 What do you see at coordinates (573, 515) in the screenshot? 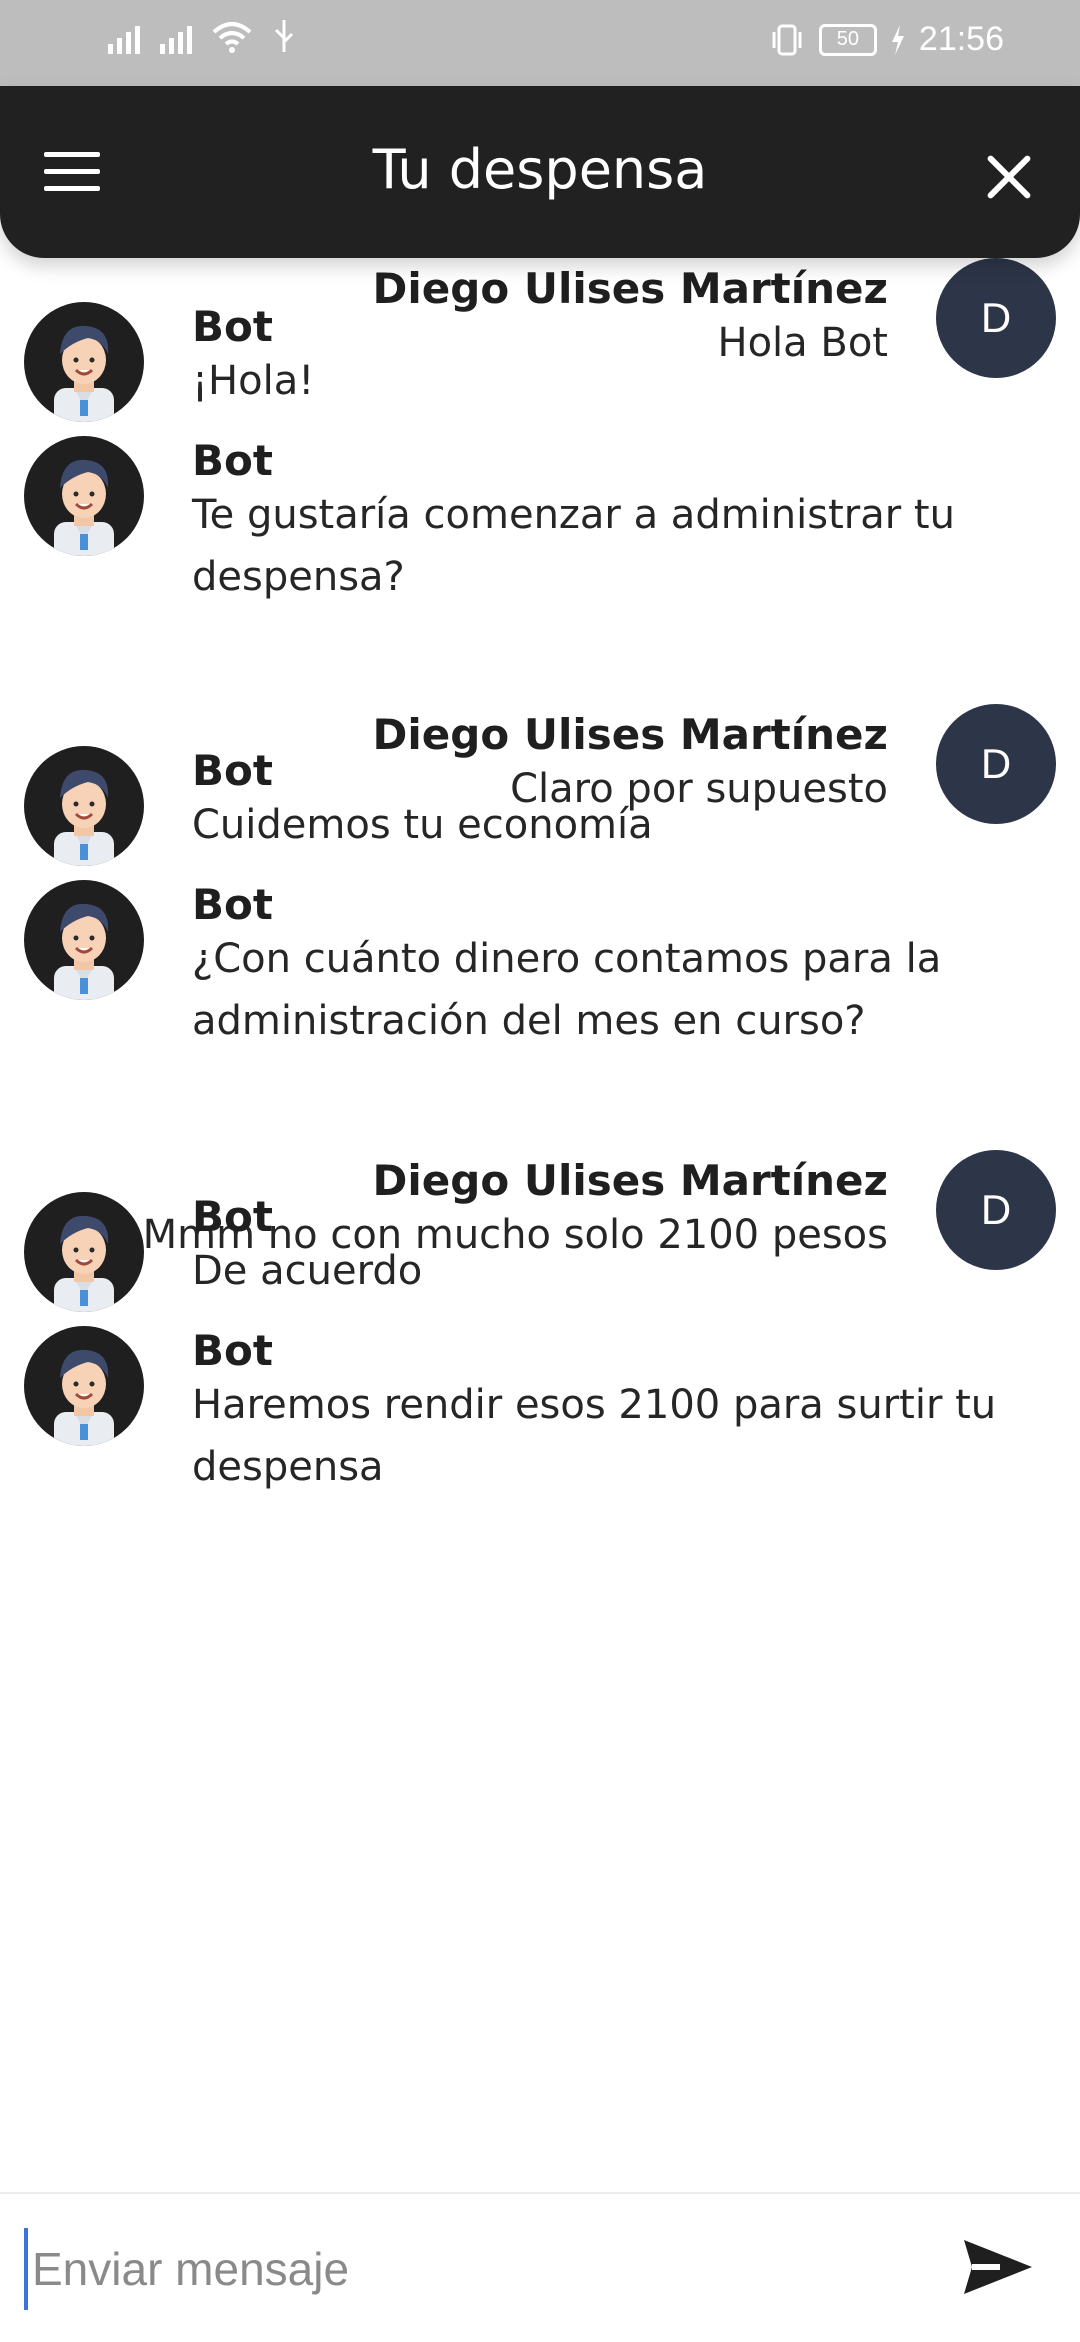
I see `message-text: Te gustaría comenzar a administrar tu` at bounding box center [573, 515].